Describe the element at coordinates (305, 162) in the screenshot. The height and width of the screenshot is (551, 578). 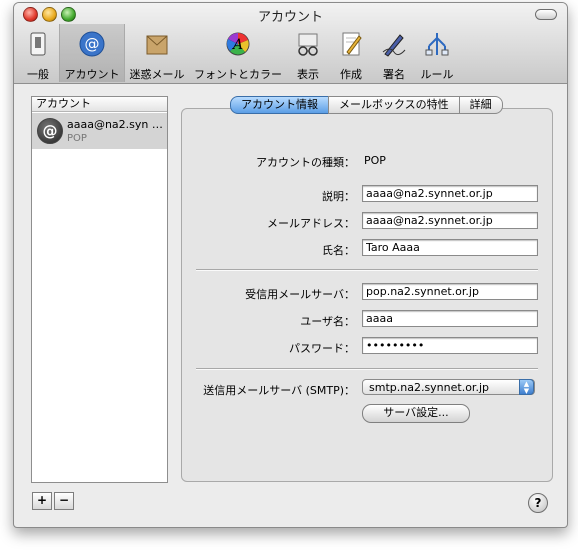
I see `account-type-label: アカウントの種類：` at that location.